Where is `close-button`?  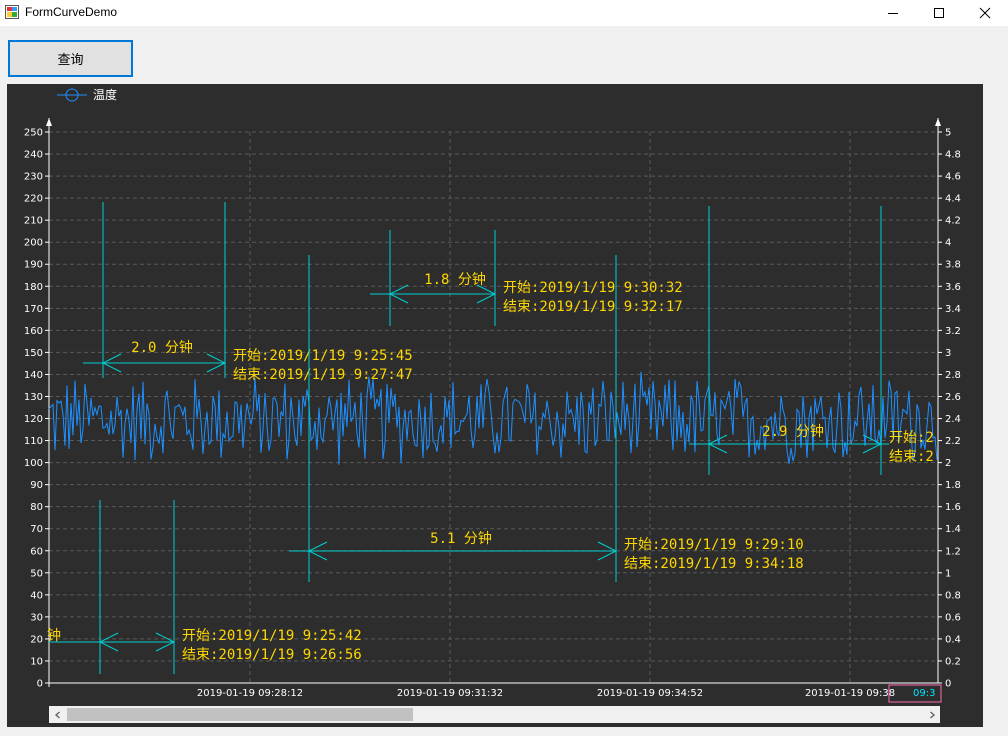 close-button is located at coordinates (985, 13).